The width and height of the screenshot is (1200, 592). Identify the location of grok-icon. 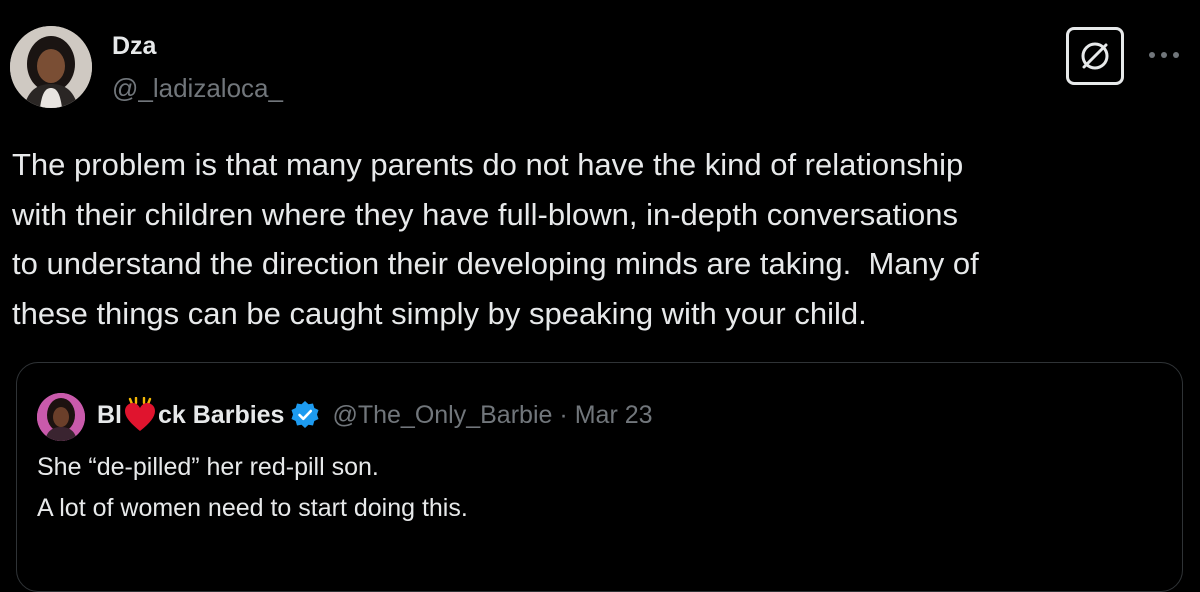
(1095, 56).